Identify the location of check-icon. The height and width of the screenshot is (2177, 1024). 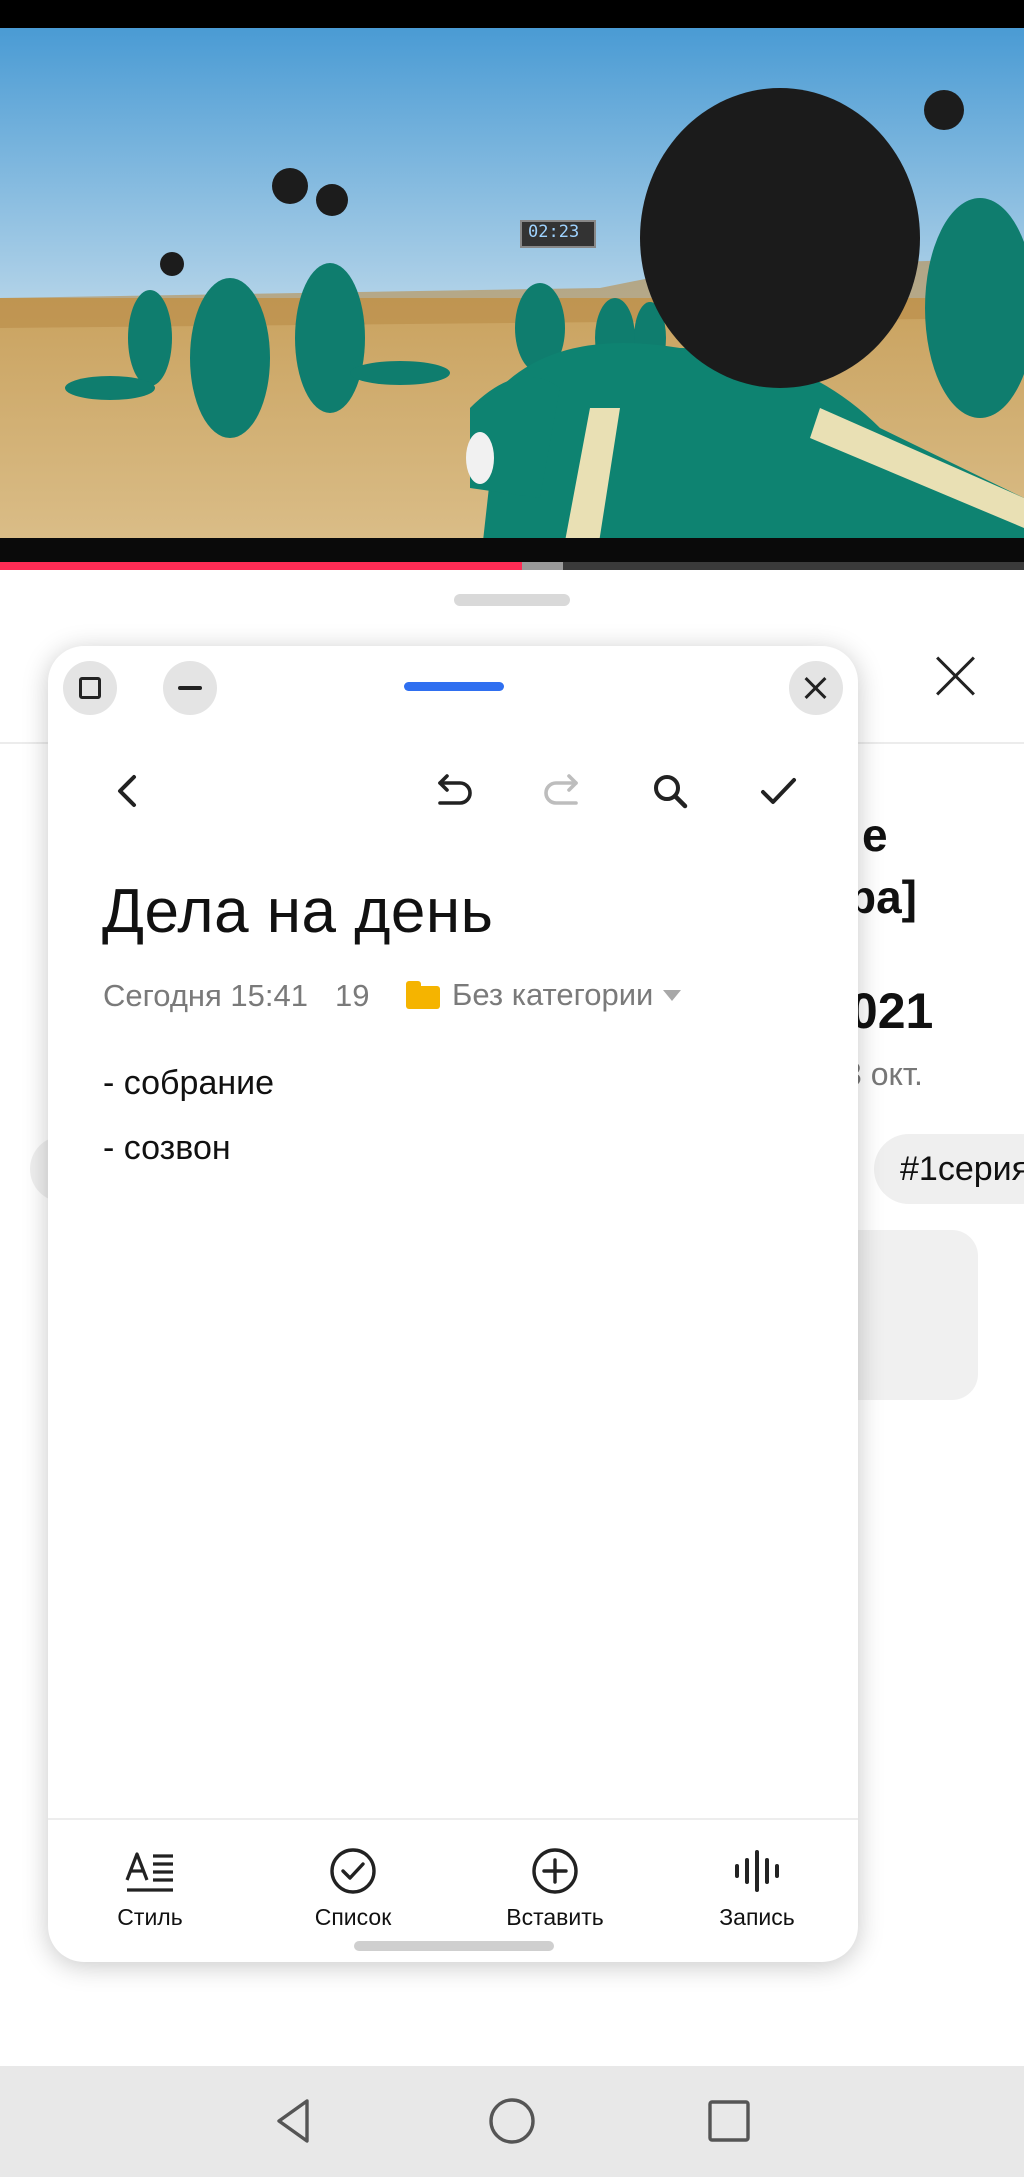
(778, 791).